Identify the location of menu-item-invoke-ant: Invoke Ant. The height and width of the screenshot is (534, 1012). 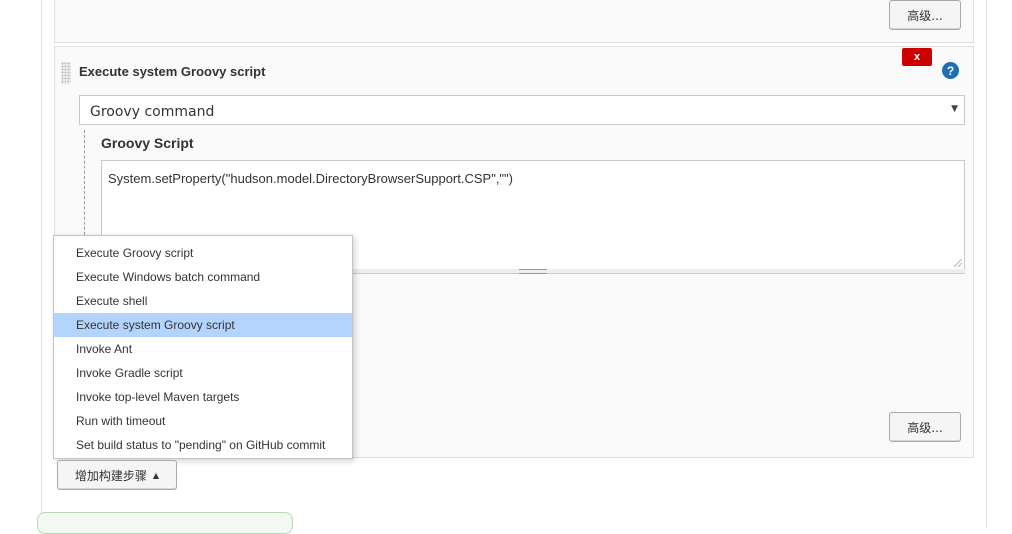
(203, 349).